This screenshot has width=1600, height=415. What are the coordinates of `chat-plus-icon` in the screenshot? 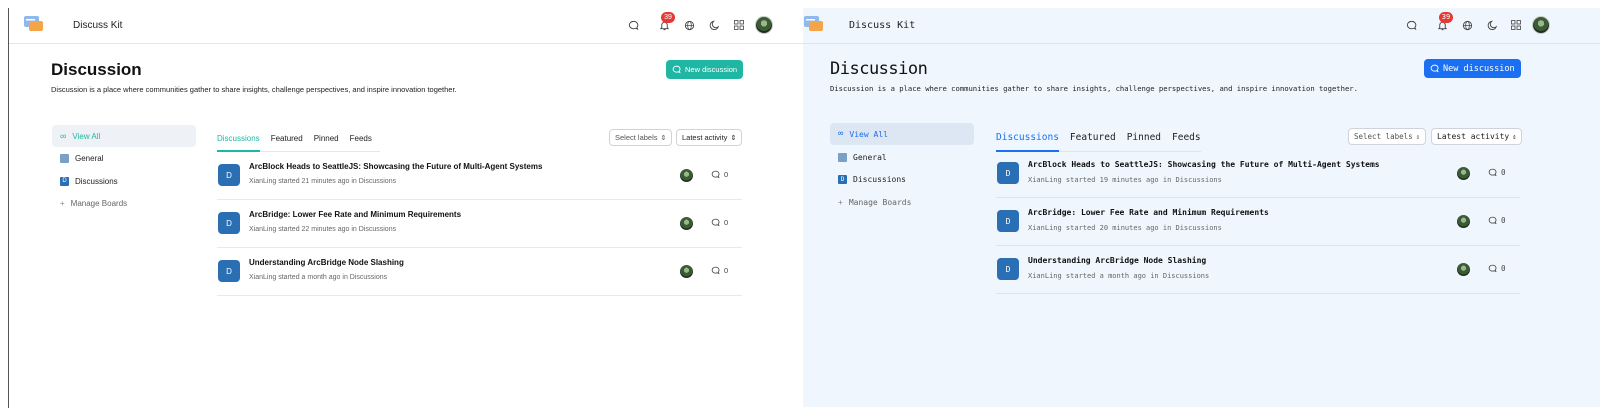 It's located at (676, 69).